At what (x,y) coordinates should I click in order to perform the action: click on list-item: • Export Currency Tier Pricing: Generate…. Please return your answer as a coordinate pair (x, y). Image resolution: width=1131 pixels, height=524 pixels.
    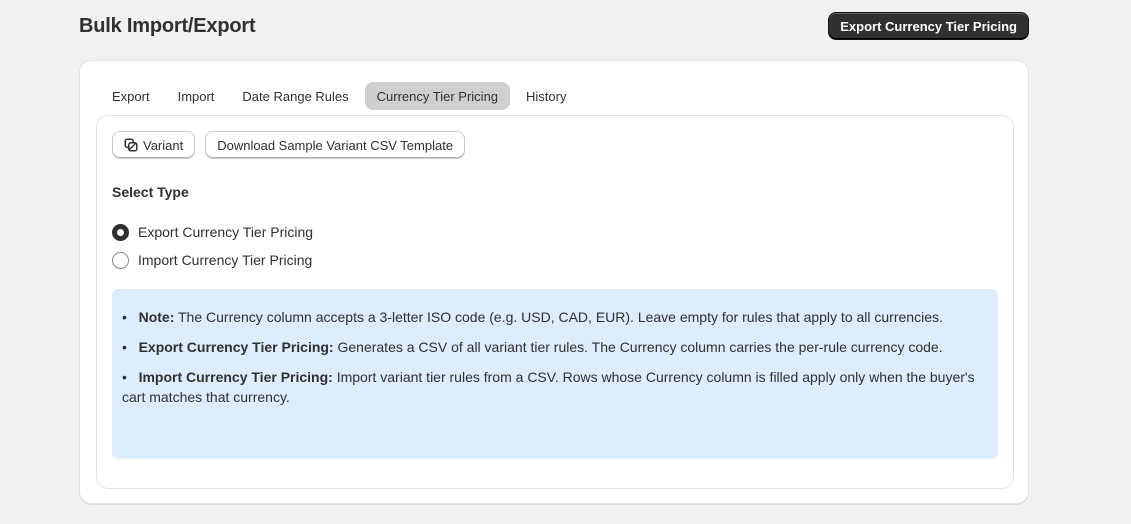
    Looking at the image, I should click on (555, 347).